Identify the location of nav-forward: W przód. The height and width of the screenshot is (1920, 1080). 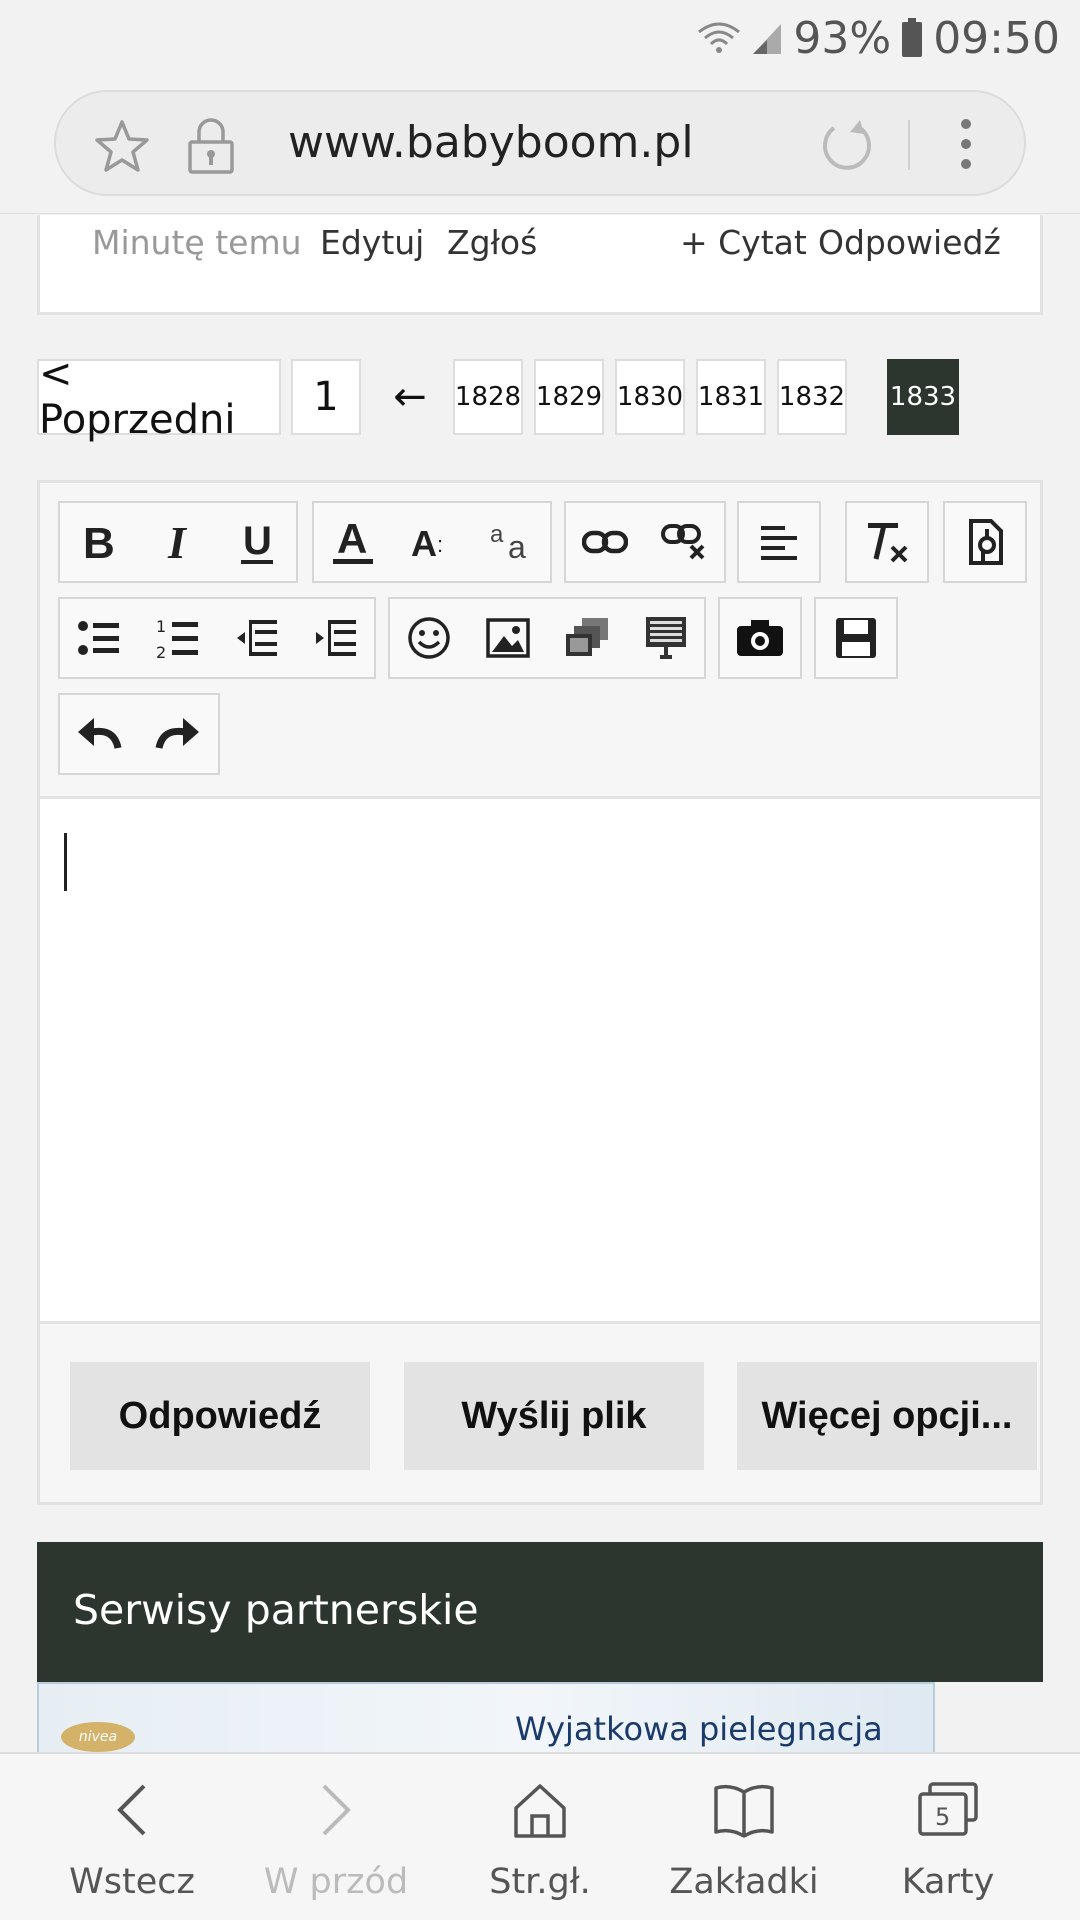
(336, 1837).